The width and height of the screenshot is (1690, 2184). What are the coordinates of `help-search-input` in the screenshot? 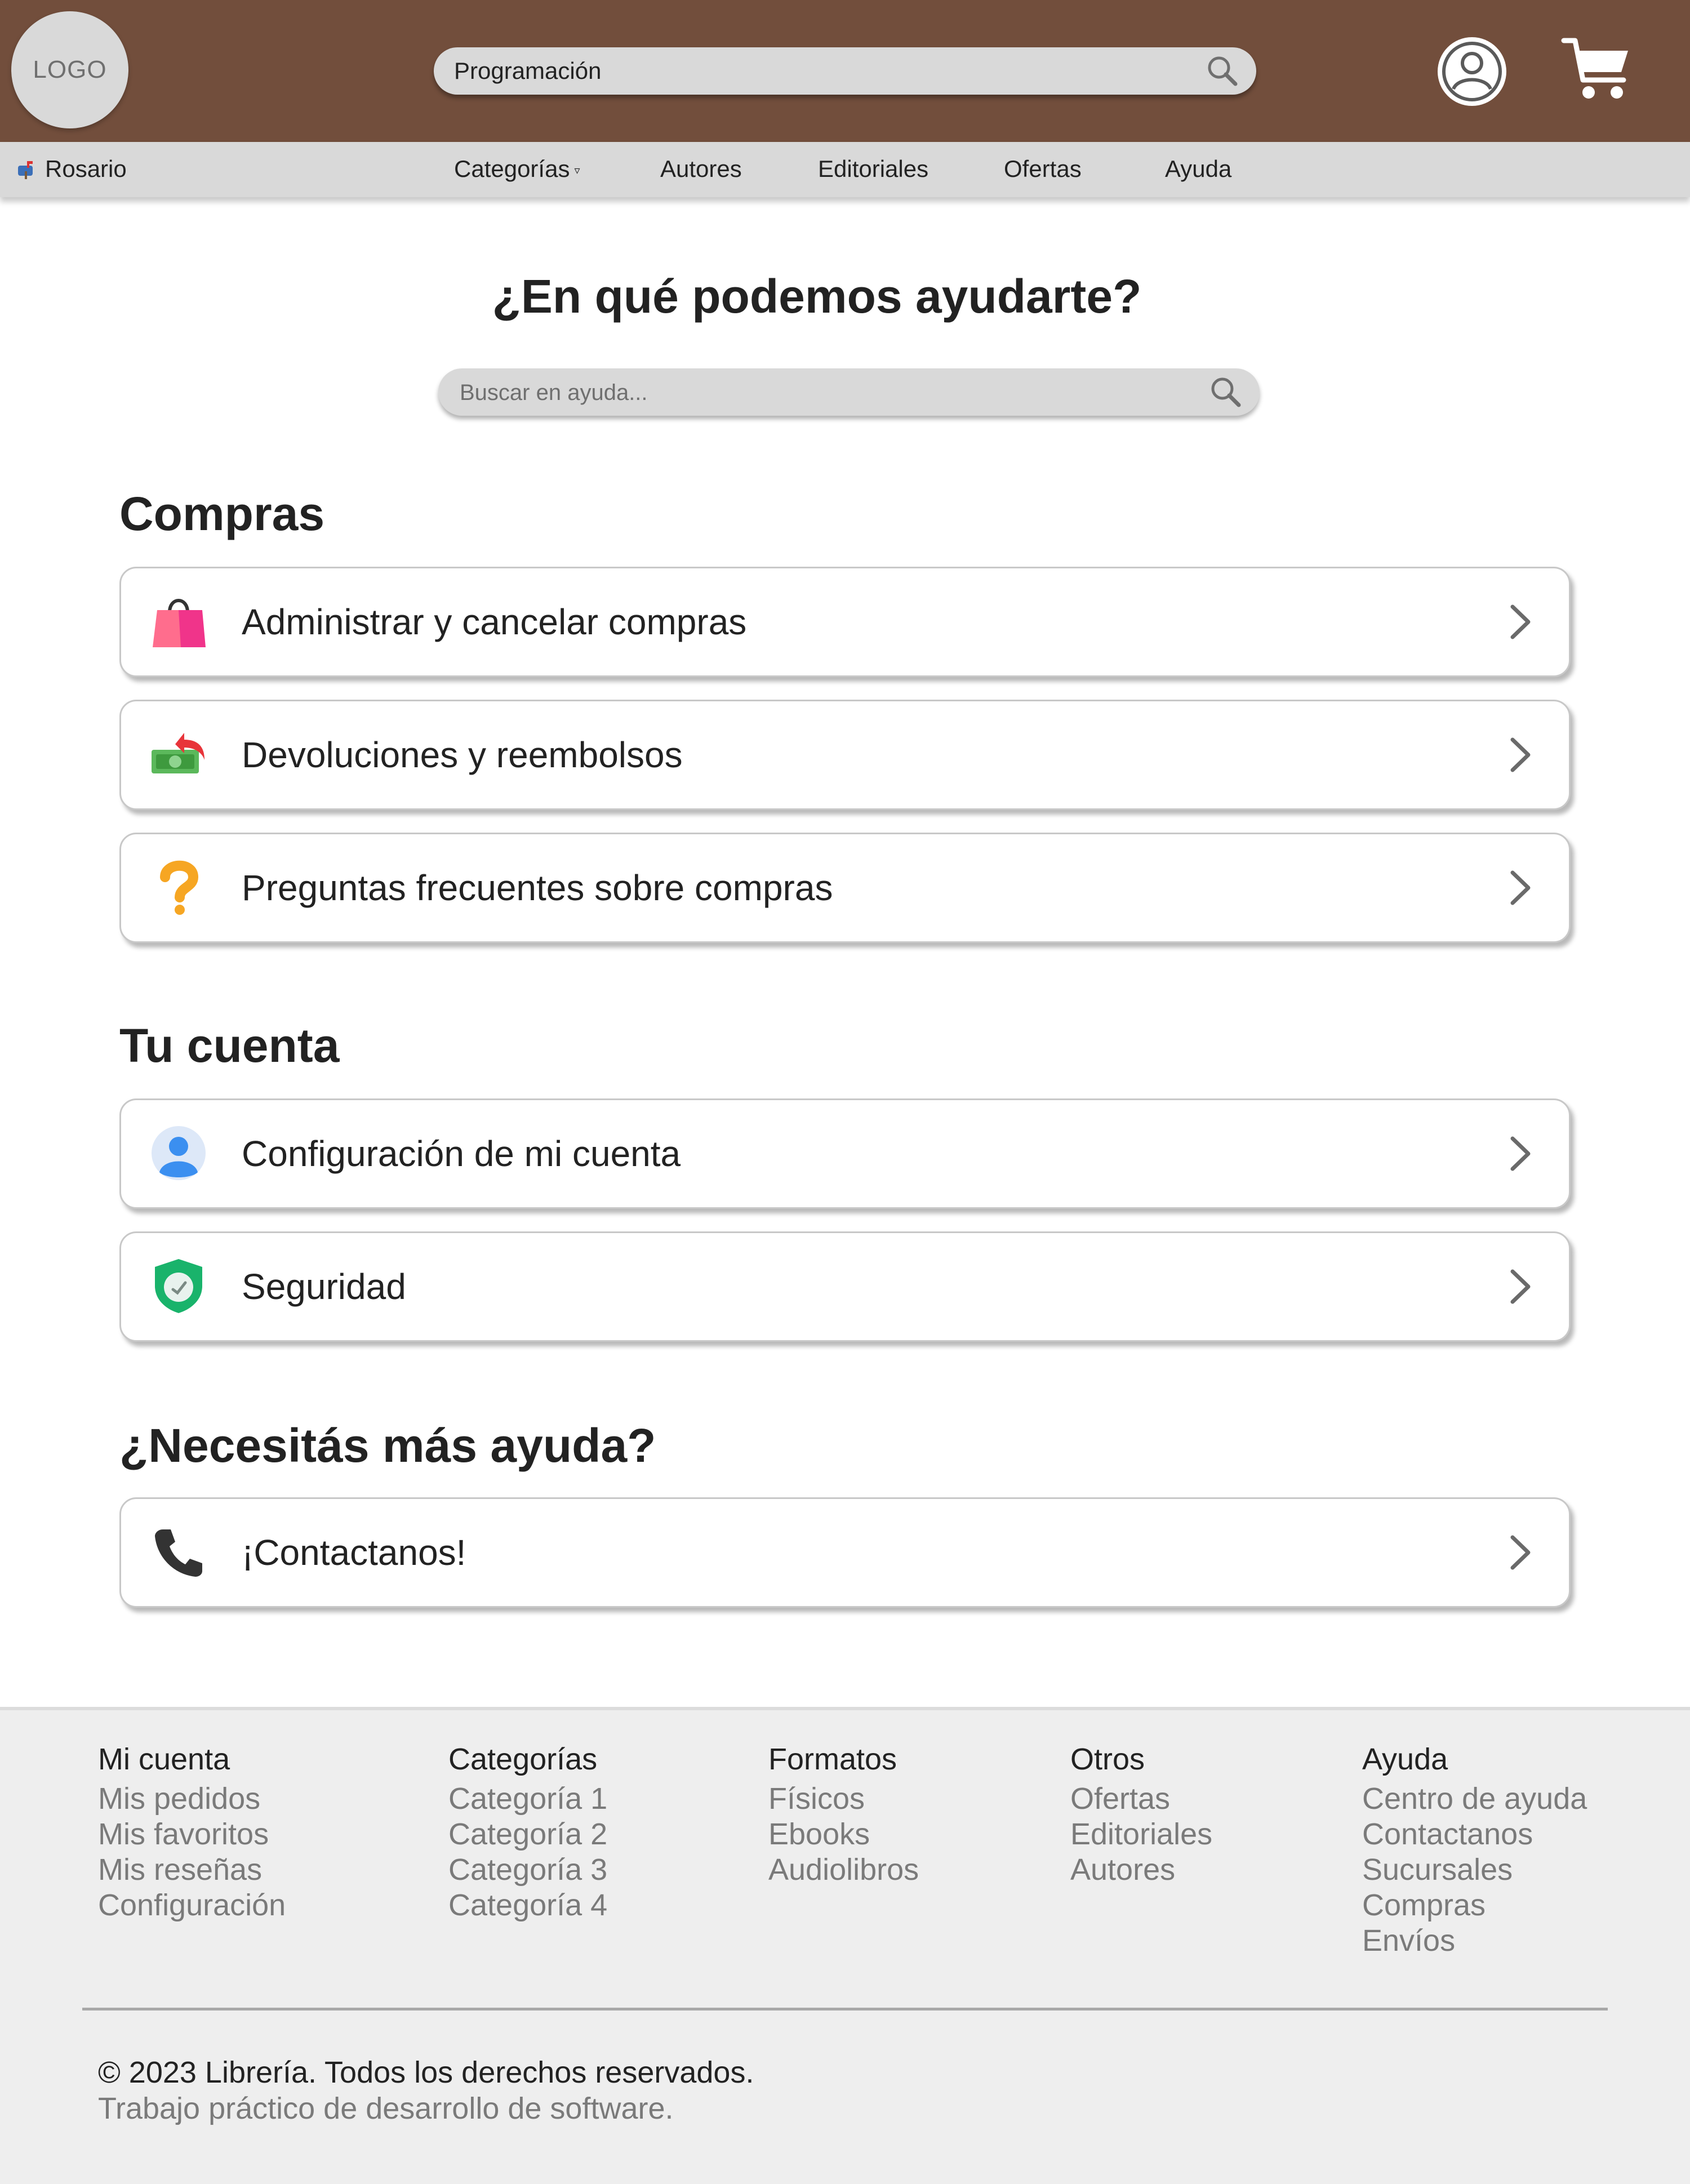 It's located at (826, 392).